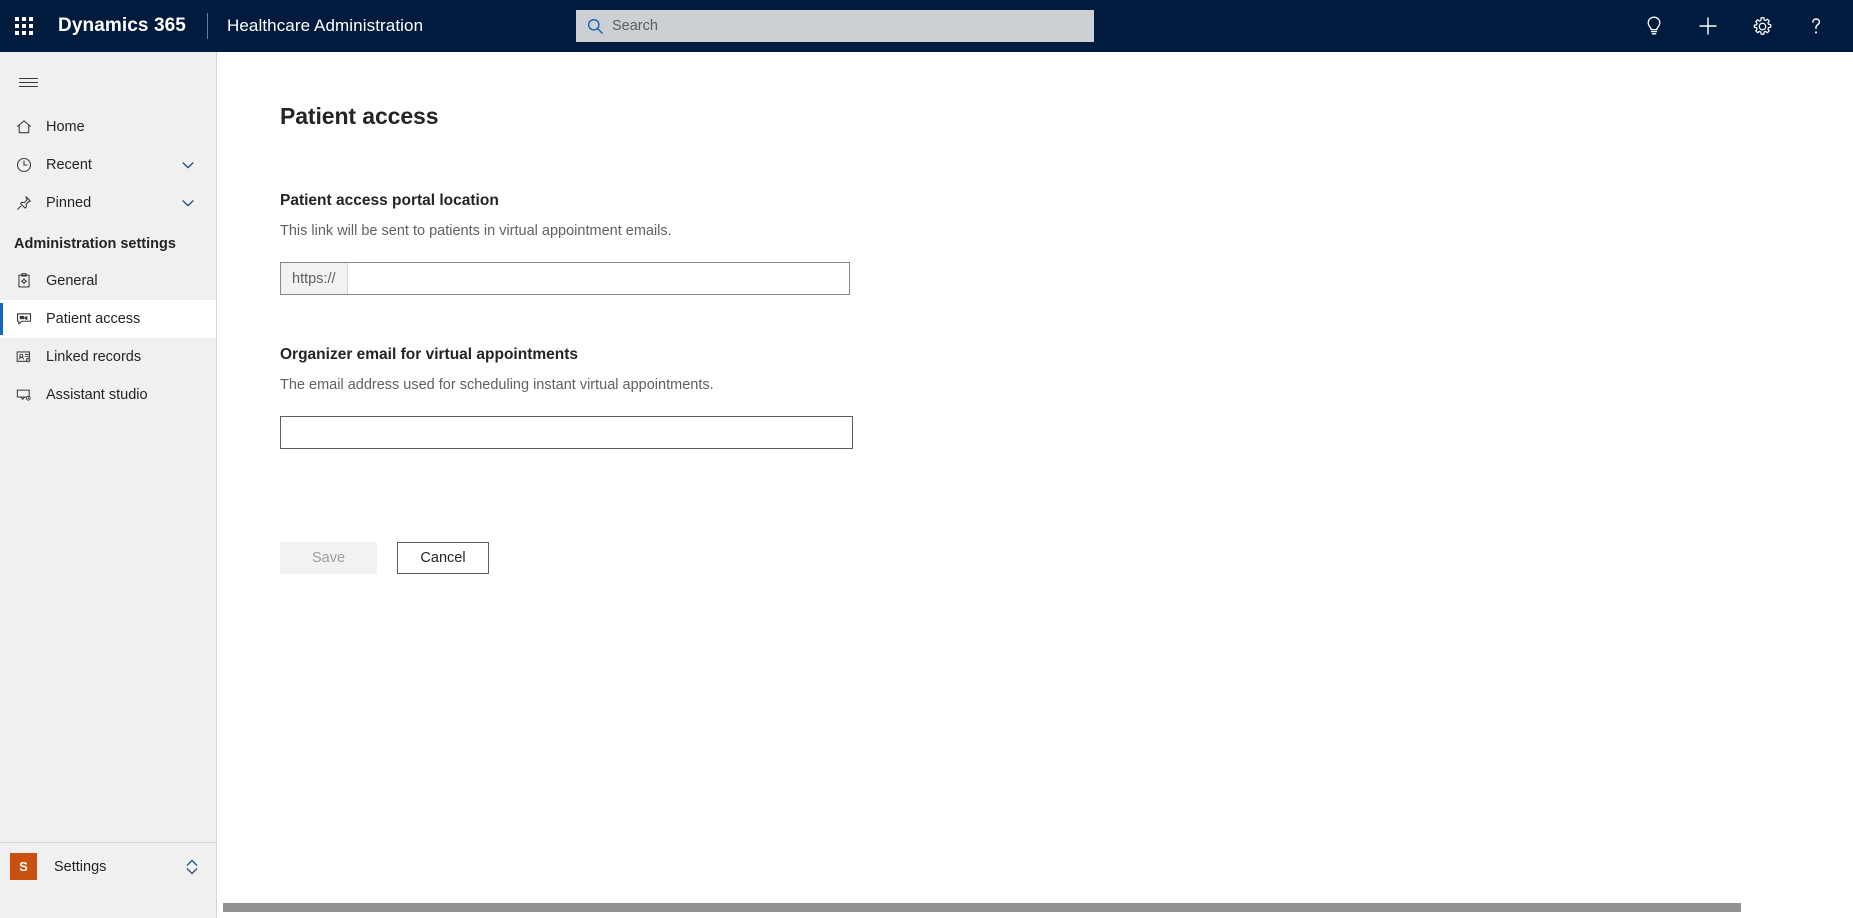 This screenshot has height=918, width=1853. I want to click on app-launcher-button, so click(24, 26).